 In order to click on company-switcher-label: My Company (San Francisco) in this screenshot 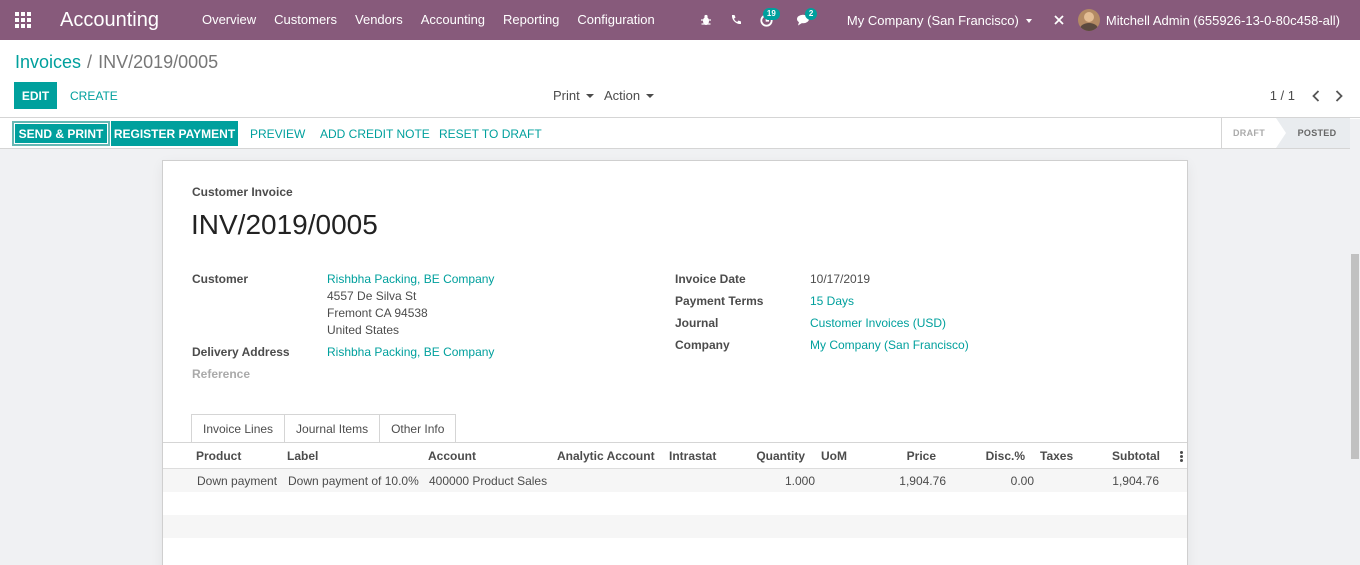, I will do `click(932, 20)`.